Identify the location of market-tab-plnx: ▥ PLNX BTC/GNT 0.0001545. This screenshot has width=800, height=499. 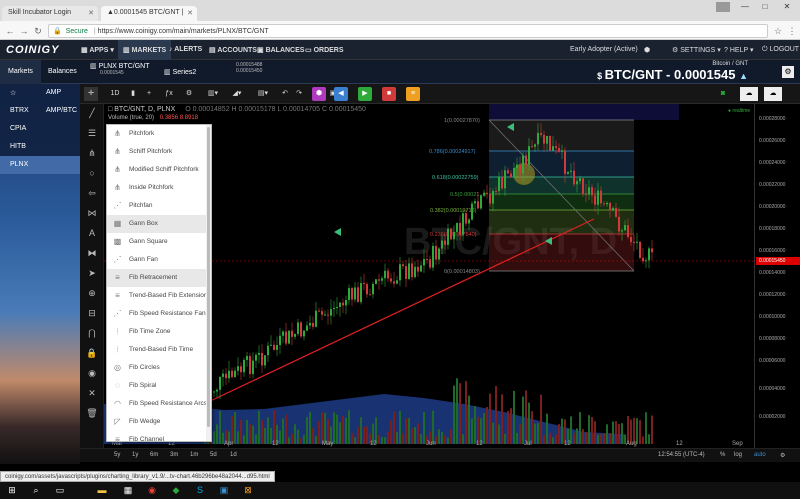
(120, 72).